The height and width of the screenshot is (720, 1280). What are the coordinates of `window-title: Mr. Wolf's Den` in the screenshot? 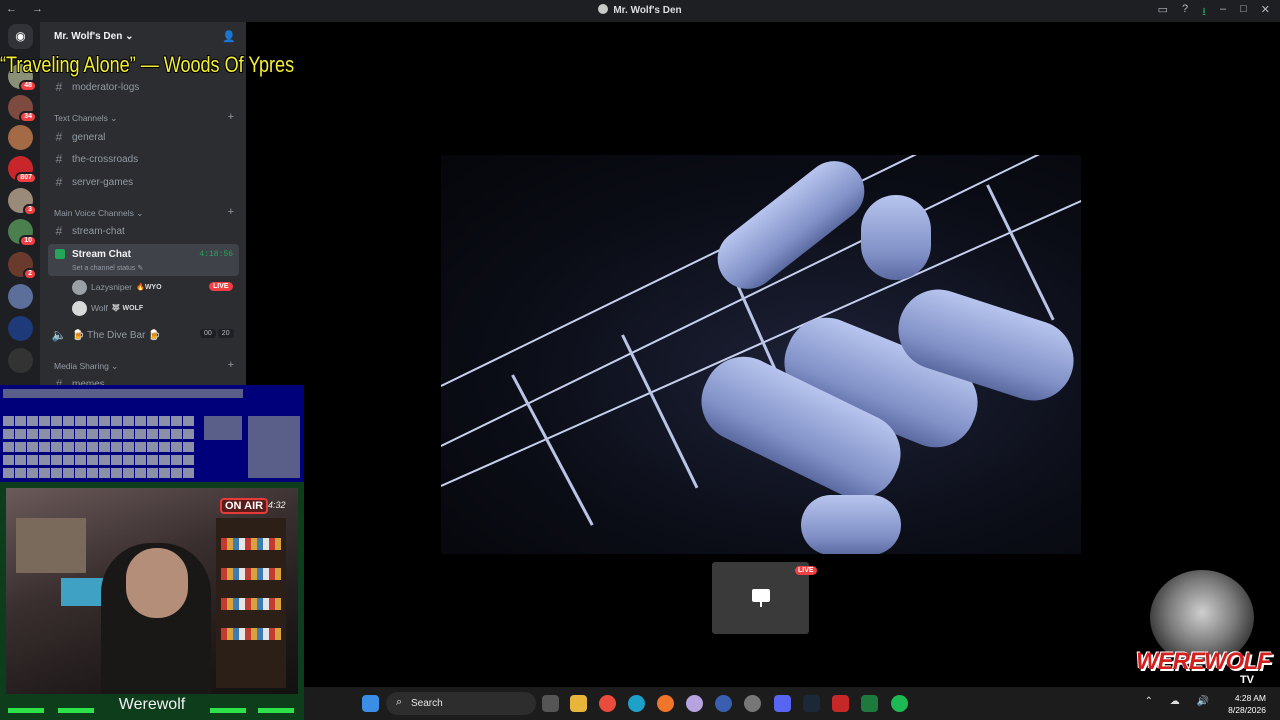 It's located at (640, 10).